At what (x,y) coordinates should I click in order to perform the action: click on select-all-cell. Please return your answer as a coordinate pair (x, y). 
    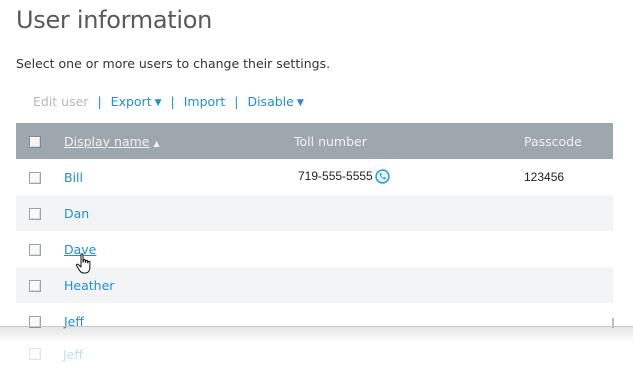
    Looking at the image, I should click on (40, 141).